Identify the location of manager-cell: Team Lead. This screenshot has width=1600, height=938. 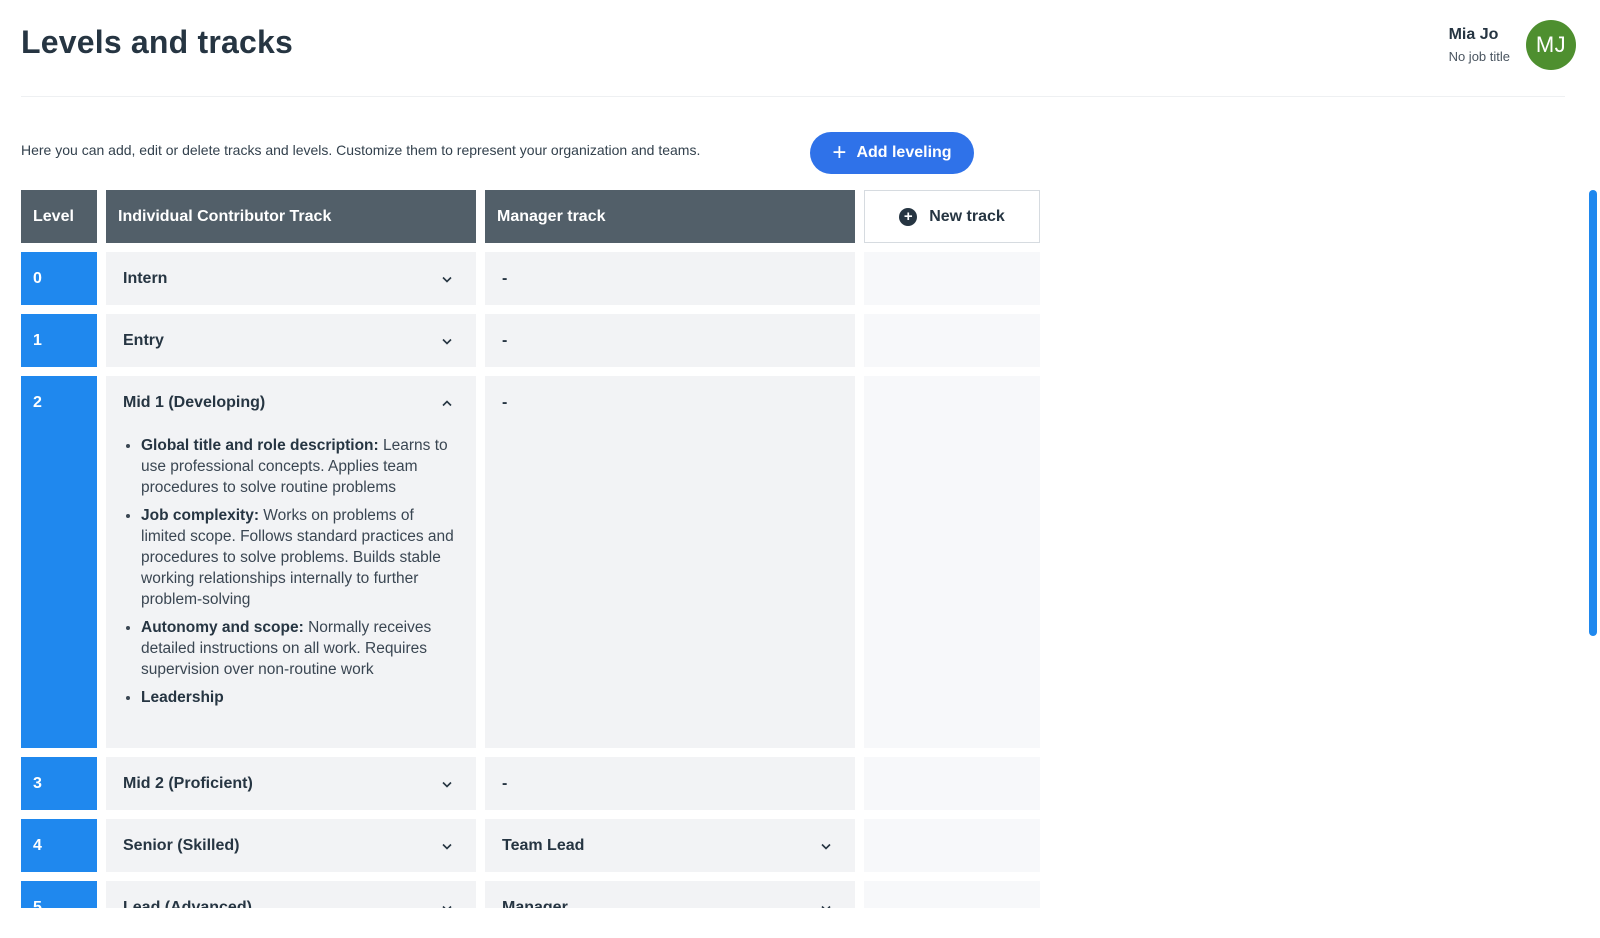
(670, 845).